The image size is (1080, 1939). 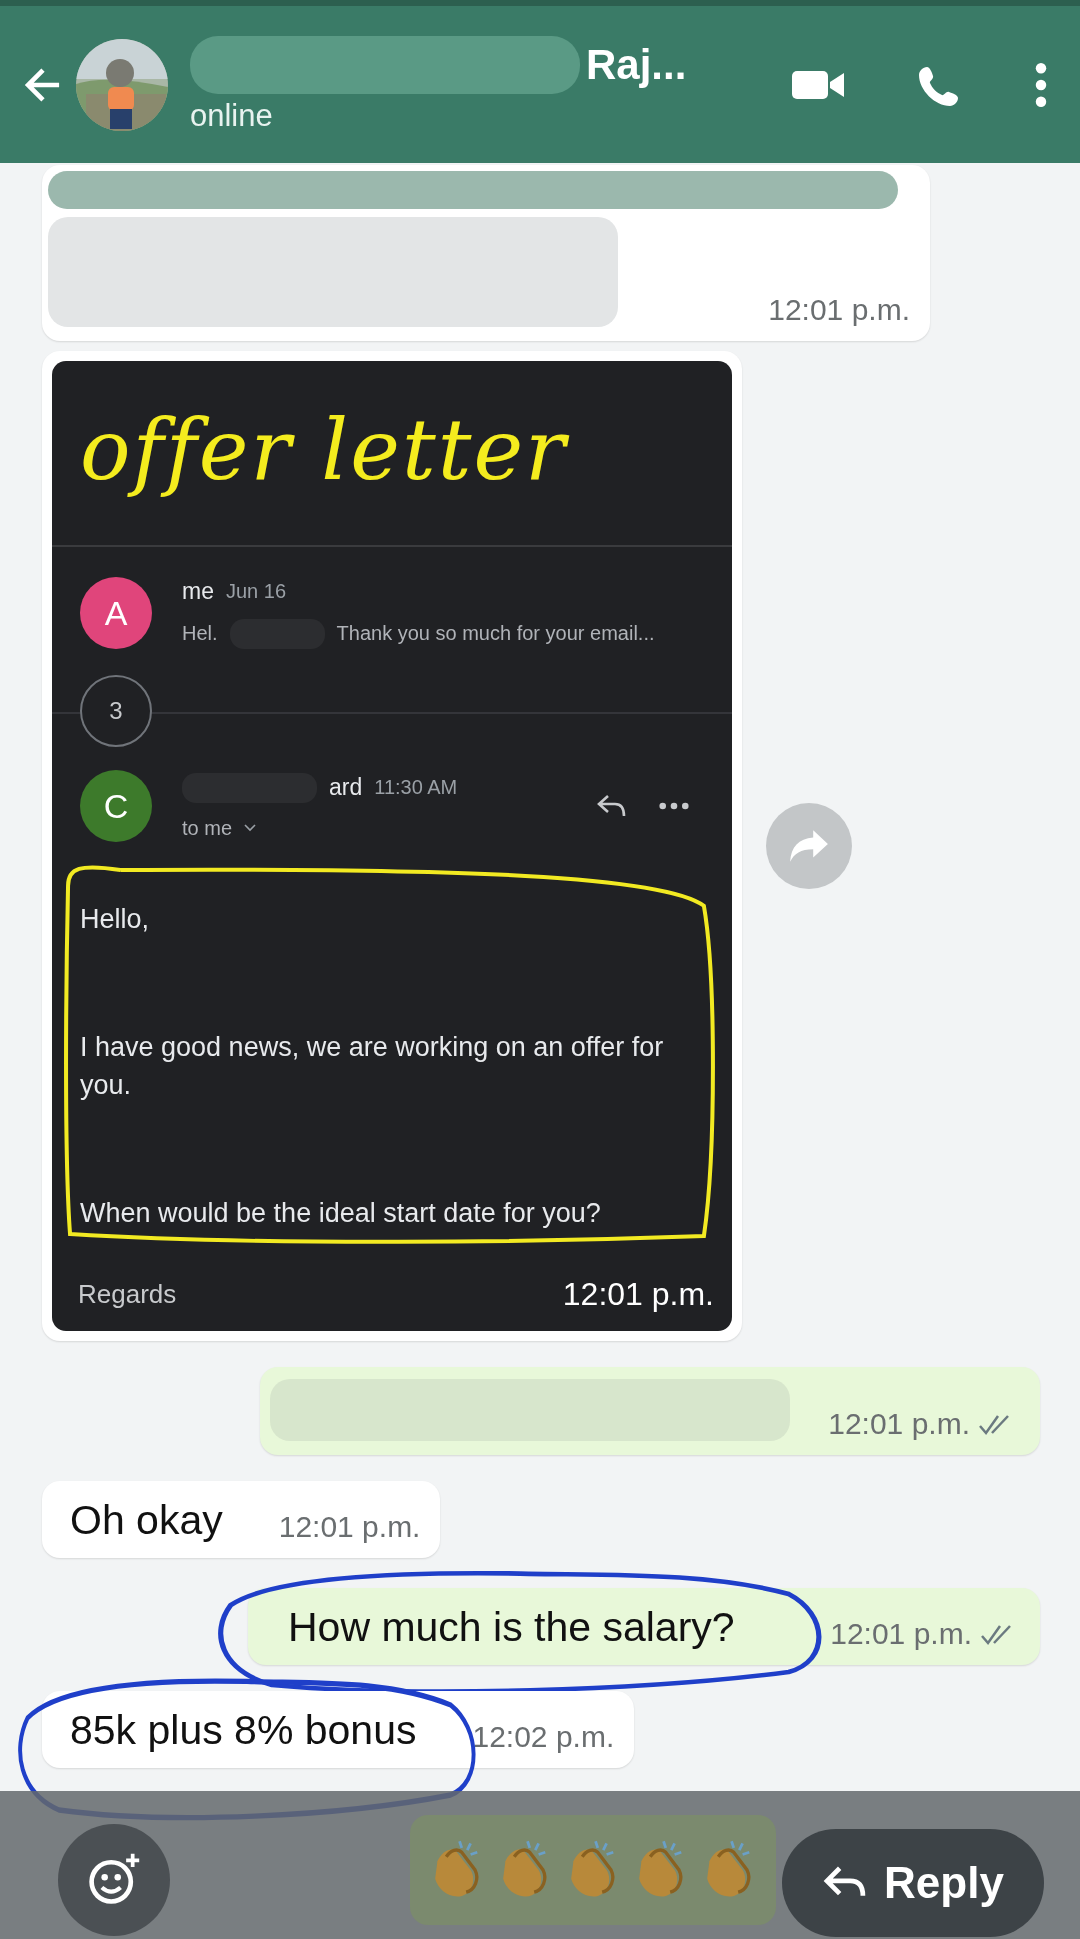 What do you see at coordinates (116, 806) in the screenshot?
I see `sender-avatar: C` at bounding box center [116, 806].